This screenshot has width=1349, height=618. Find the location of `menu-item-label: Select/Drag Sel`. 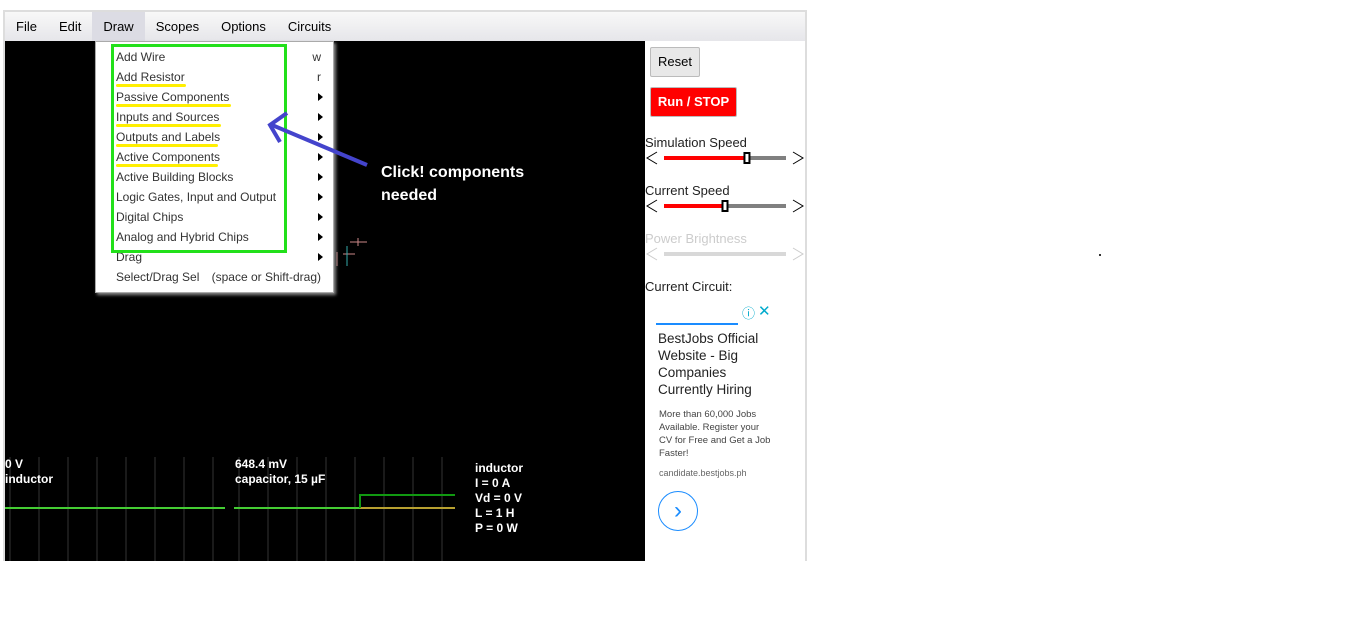

menu-item-label: Select/Drag Sel is located at coordinates (158, 277).